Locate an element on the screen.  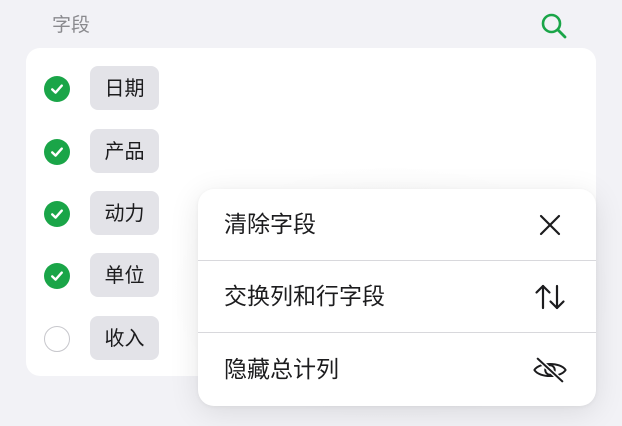
close-icon is located at coordinates (550, 225).